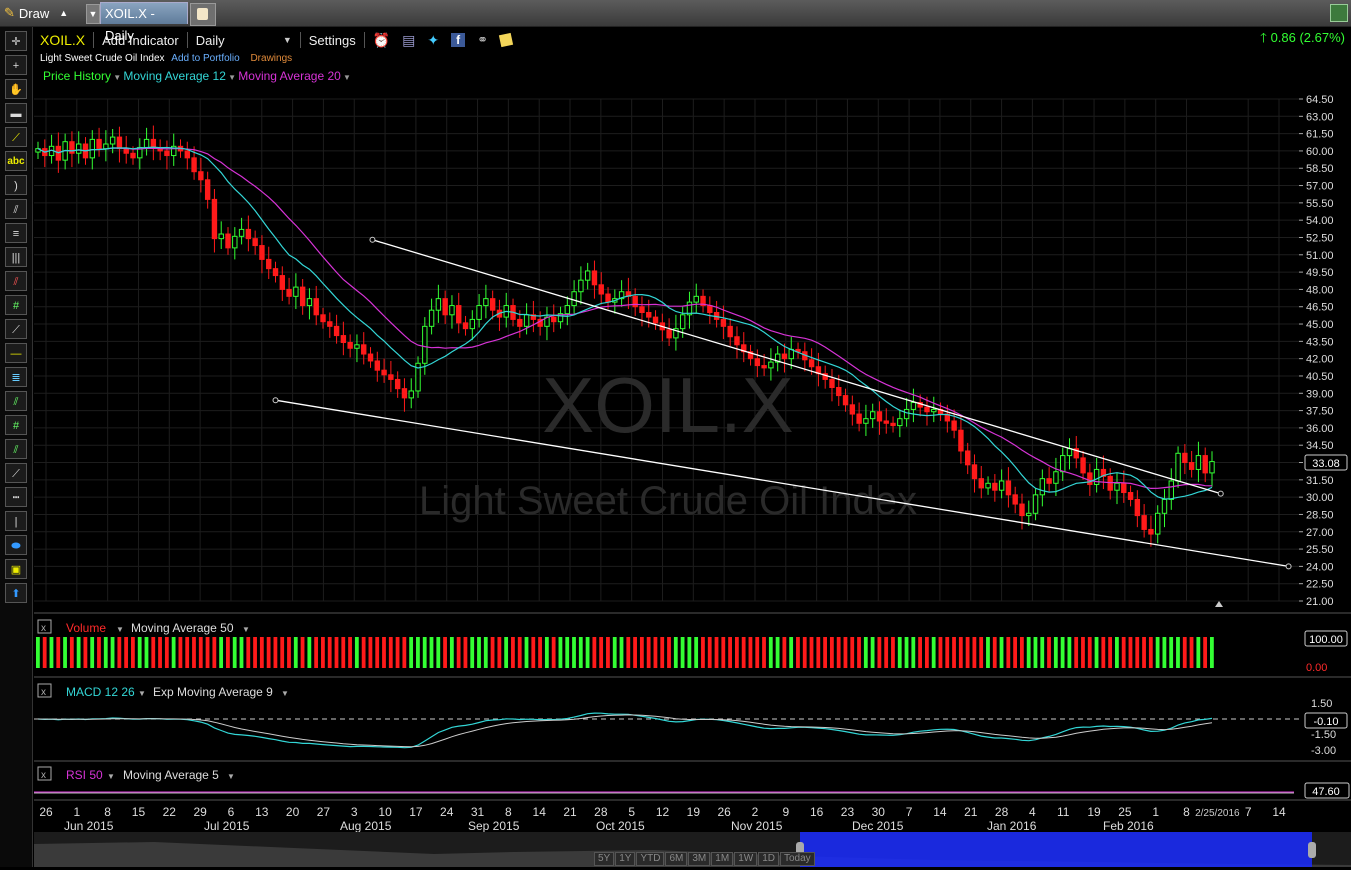 This screenshot has width=1351, height=870. Describe the element at coordinates (16, 185) in the screenshot. I see `arc-icon: )` at that location.